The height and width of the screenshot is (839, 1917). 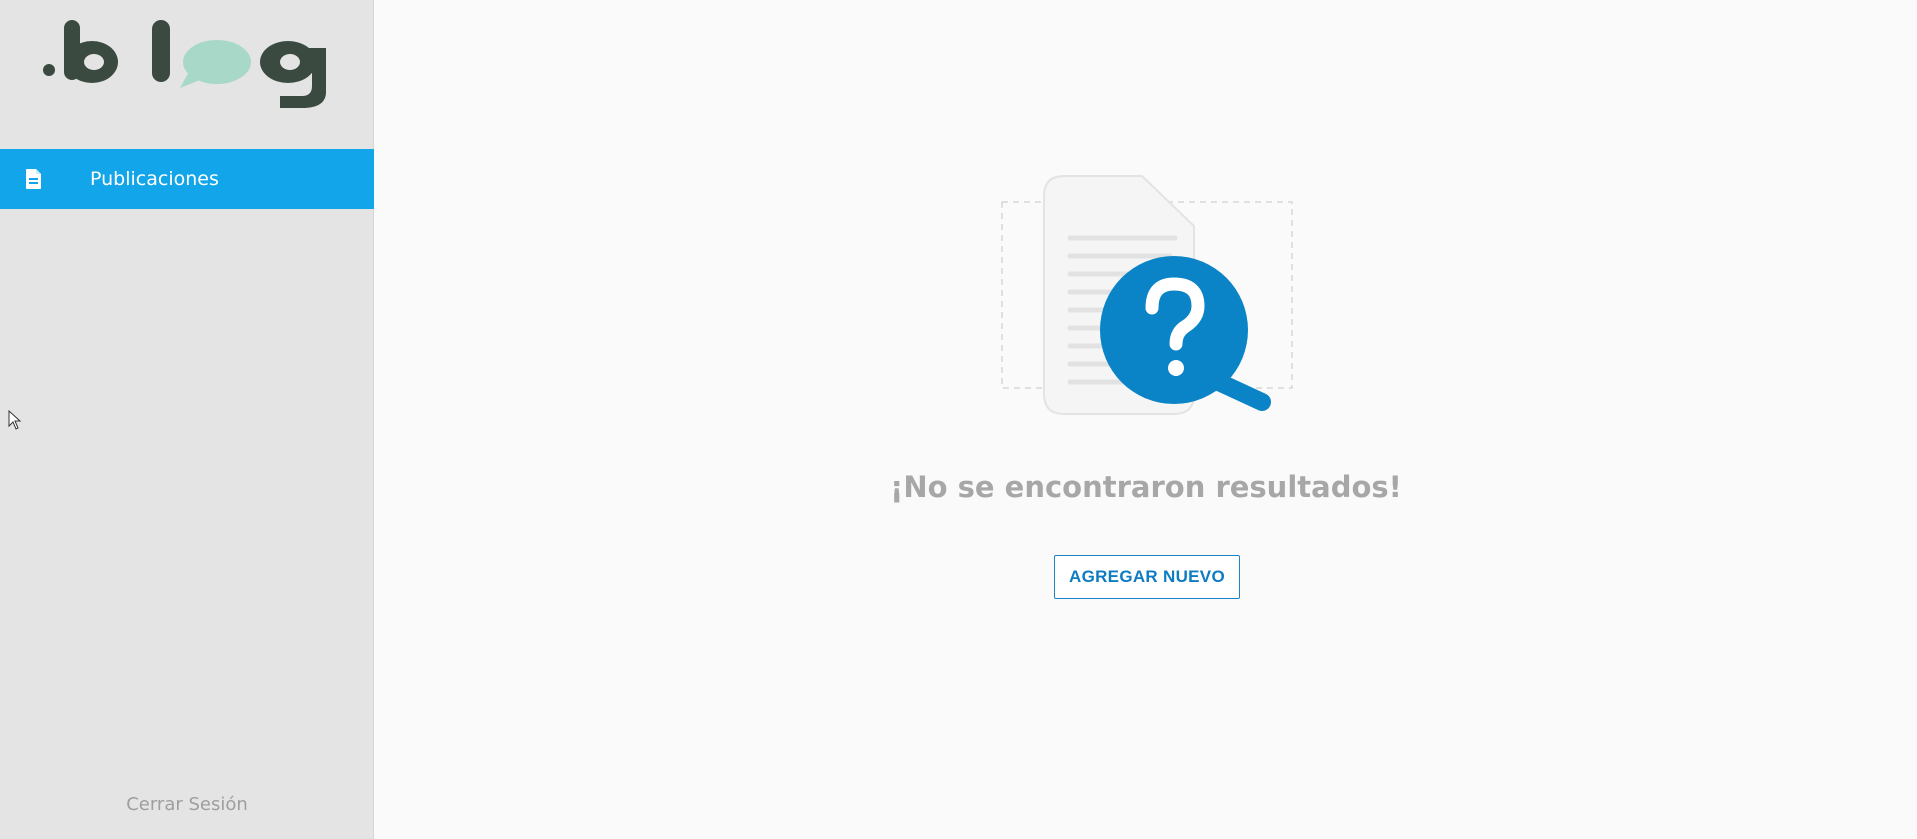 I want to click on document-icon, so click(x=33, y=179).